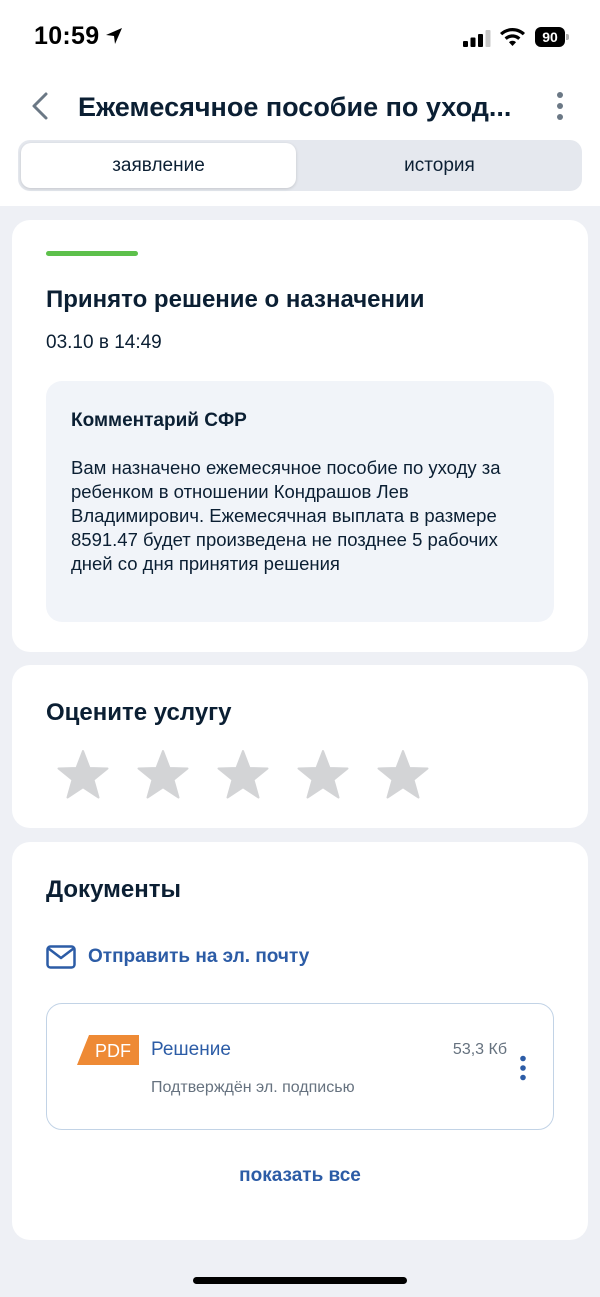 The width and height of the screenshot is (600, 1297). Describe the element at coordinates (479, 1049) in the screenshot. I see `document-size: 53,3 Кб` at that location.